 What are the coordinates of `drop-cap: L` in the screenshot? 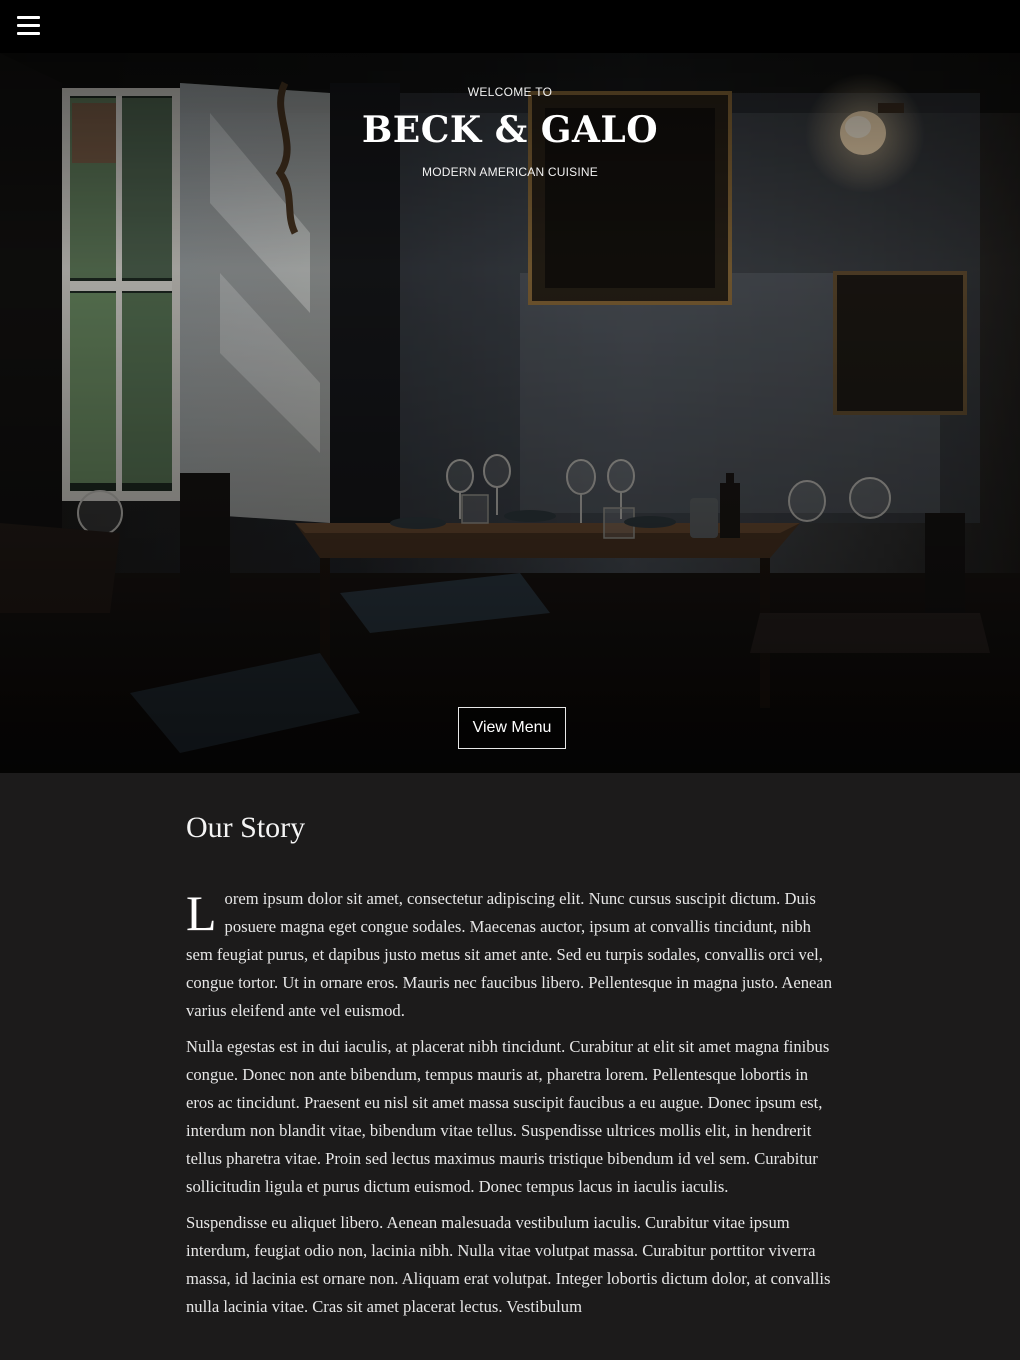 It's located at (201, 913).